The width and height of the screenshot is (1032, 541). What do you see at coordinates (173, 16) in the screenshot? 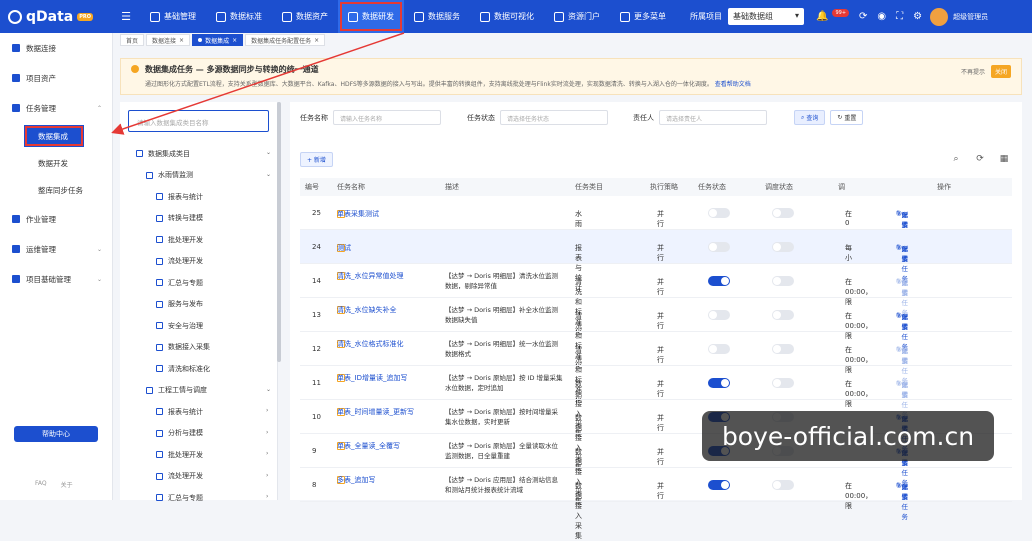
I see `nav-basic-mgmt: 基础管理` at bounding box center [173, 16].